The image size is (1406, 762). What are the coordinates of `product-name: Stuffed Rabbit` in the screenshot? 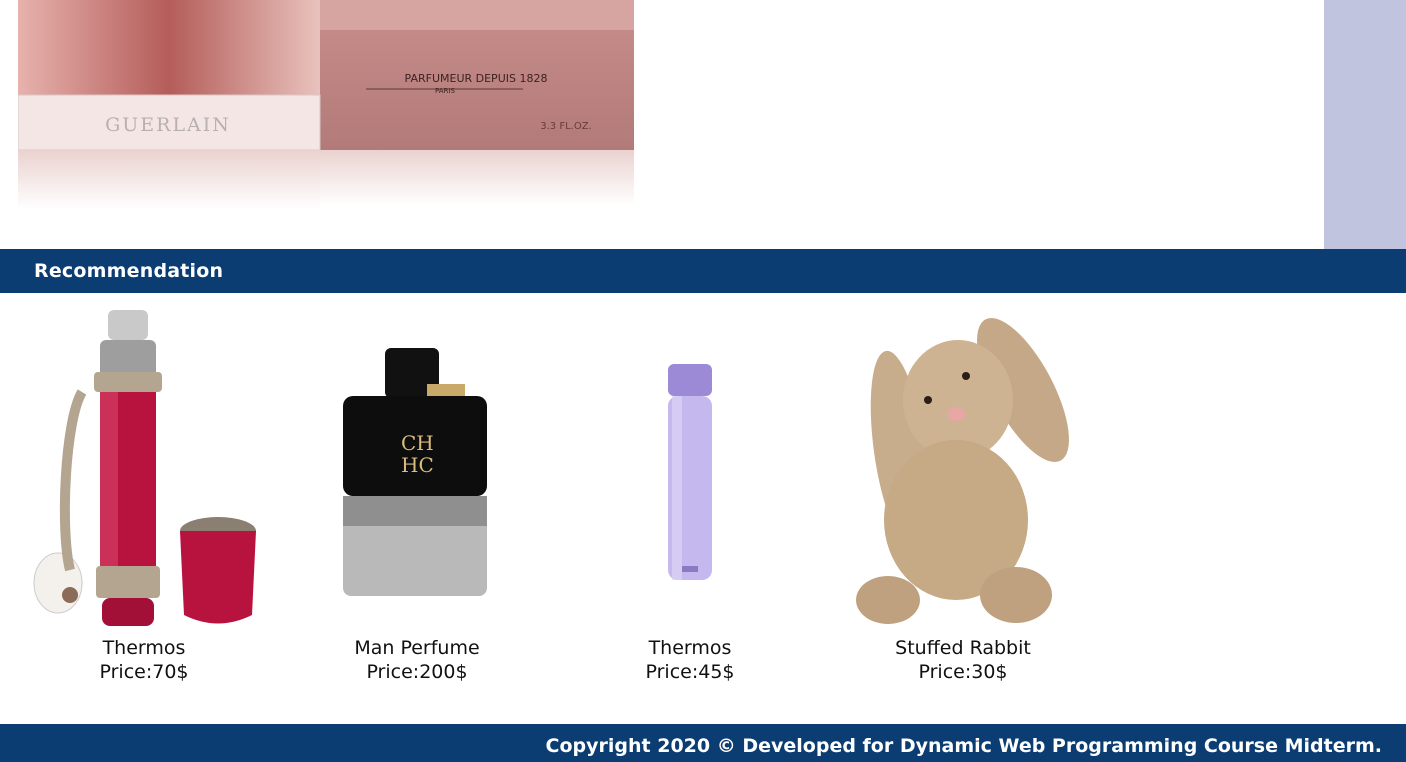 It's located at (963, 648).